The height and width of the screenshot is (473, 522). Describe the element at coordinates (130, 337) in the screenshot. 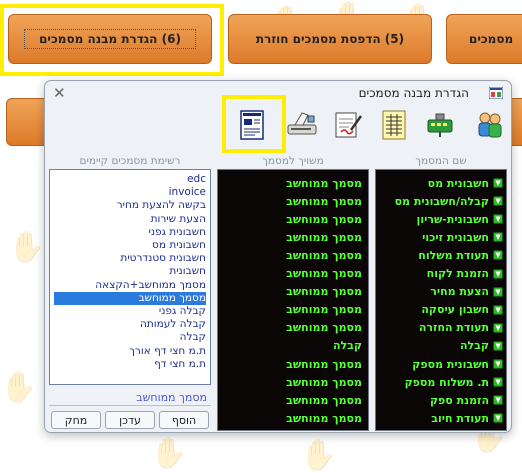

I see `list-item: קבלה` at that location.